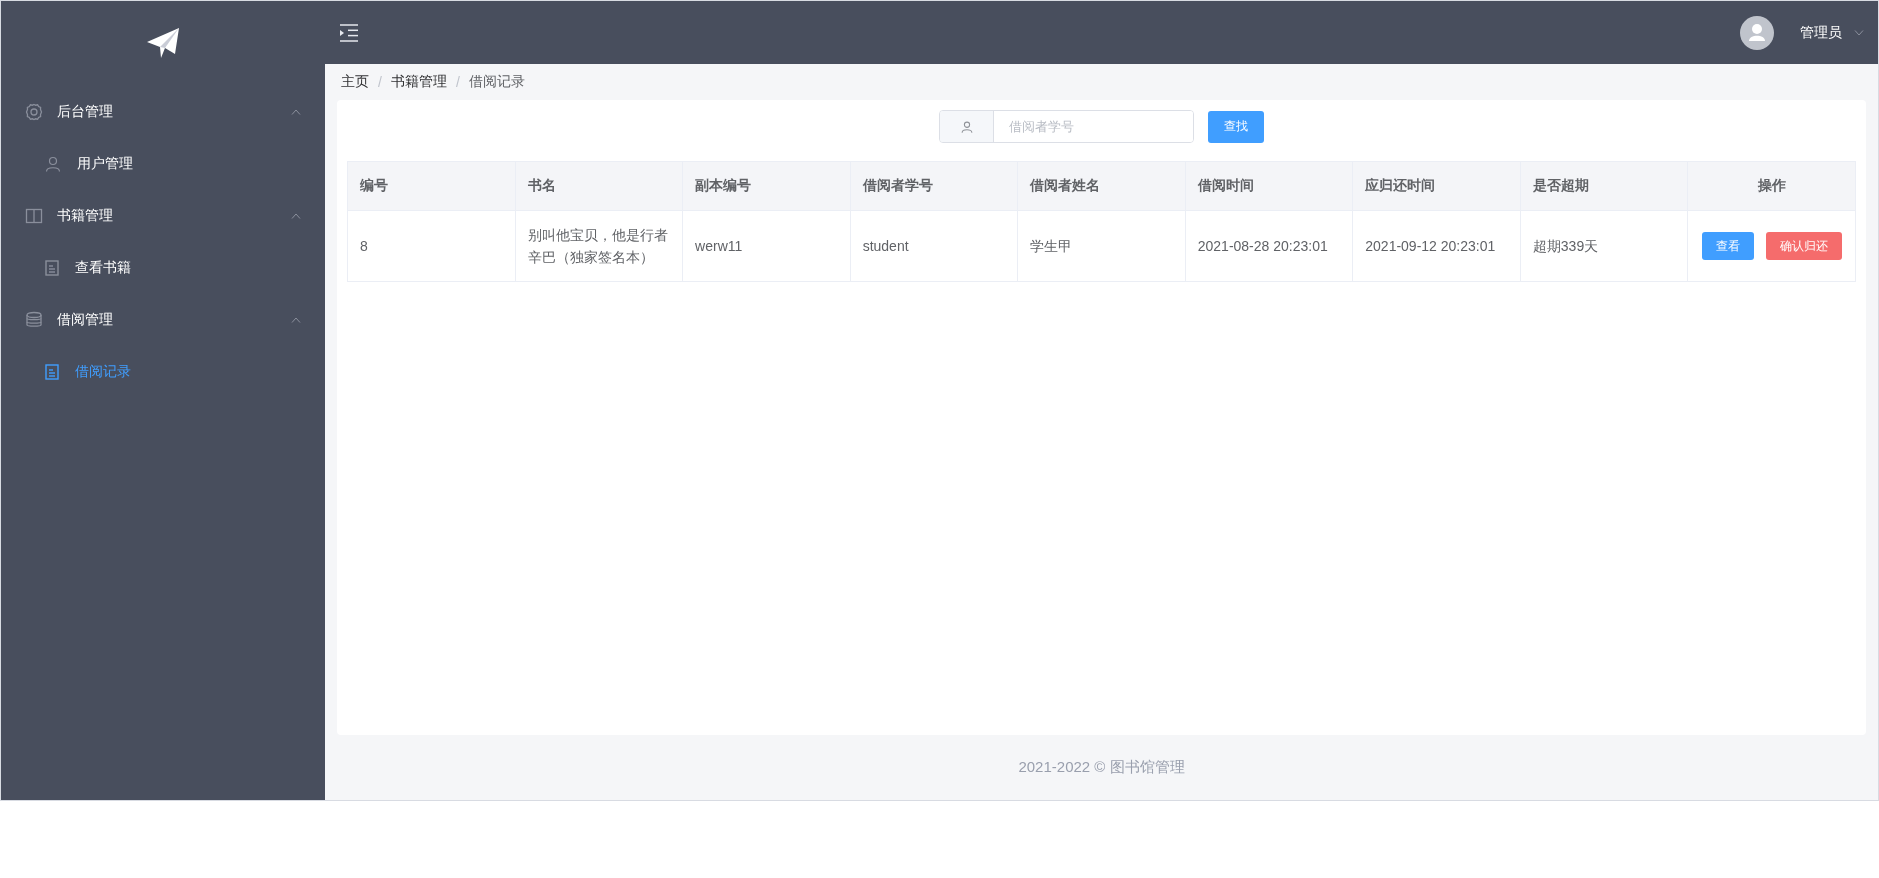 Image resolution: width=1879 pixels, height=878 pixels. I want to click on menu-icon, so click(349, 32).